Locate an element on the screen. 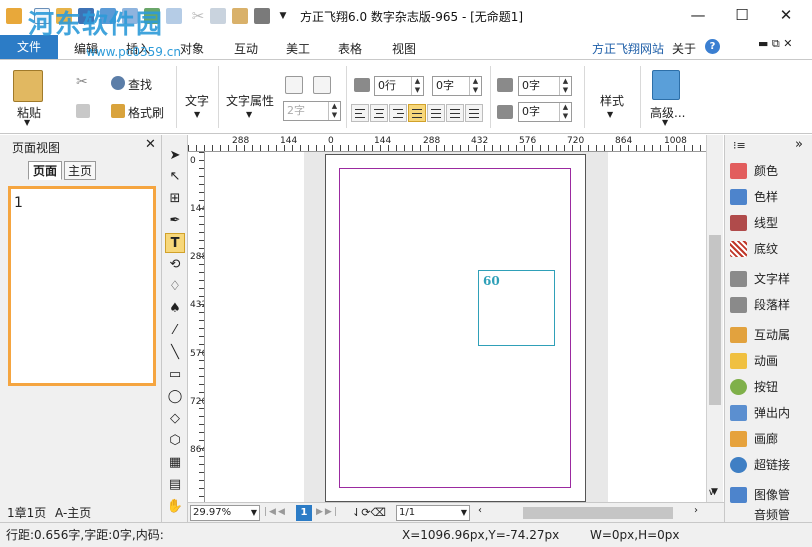  cut-tool-icon: ✂ is located at coordinates (82, 82).